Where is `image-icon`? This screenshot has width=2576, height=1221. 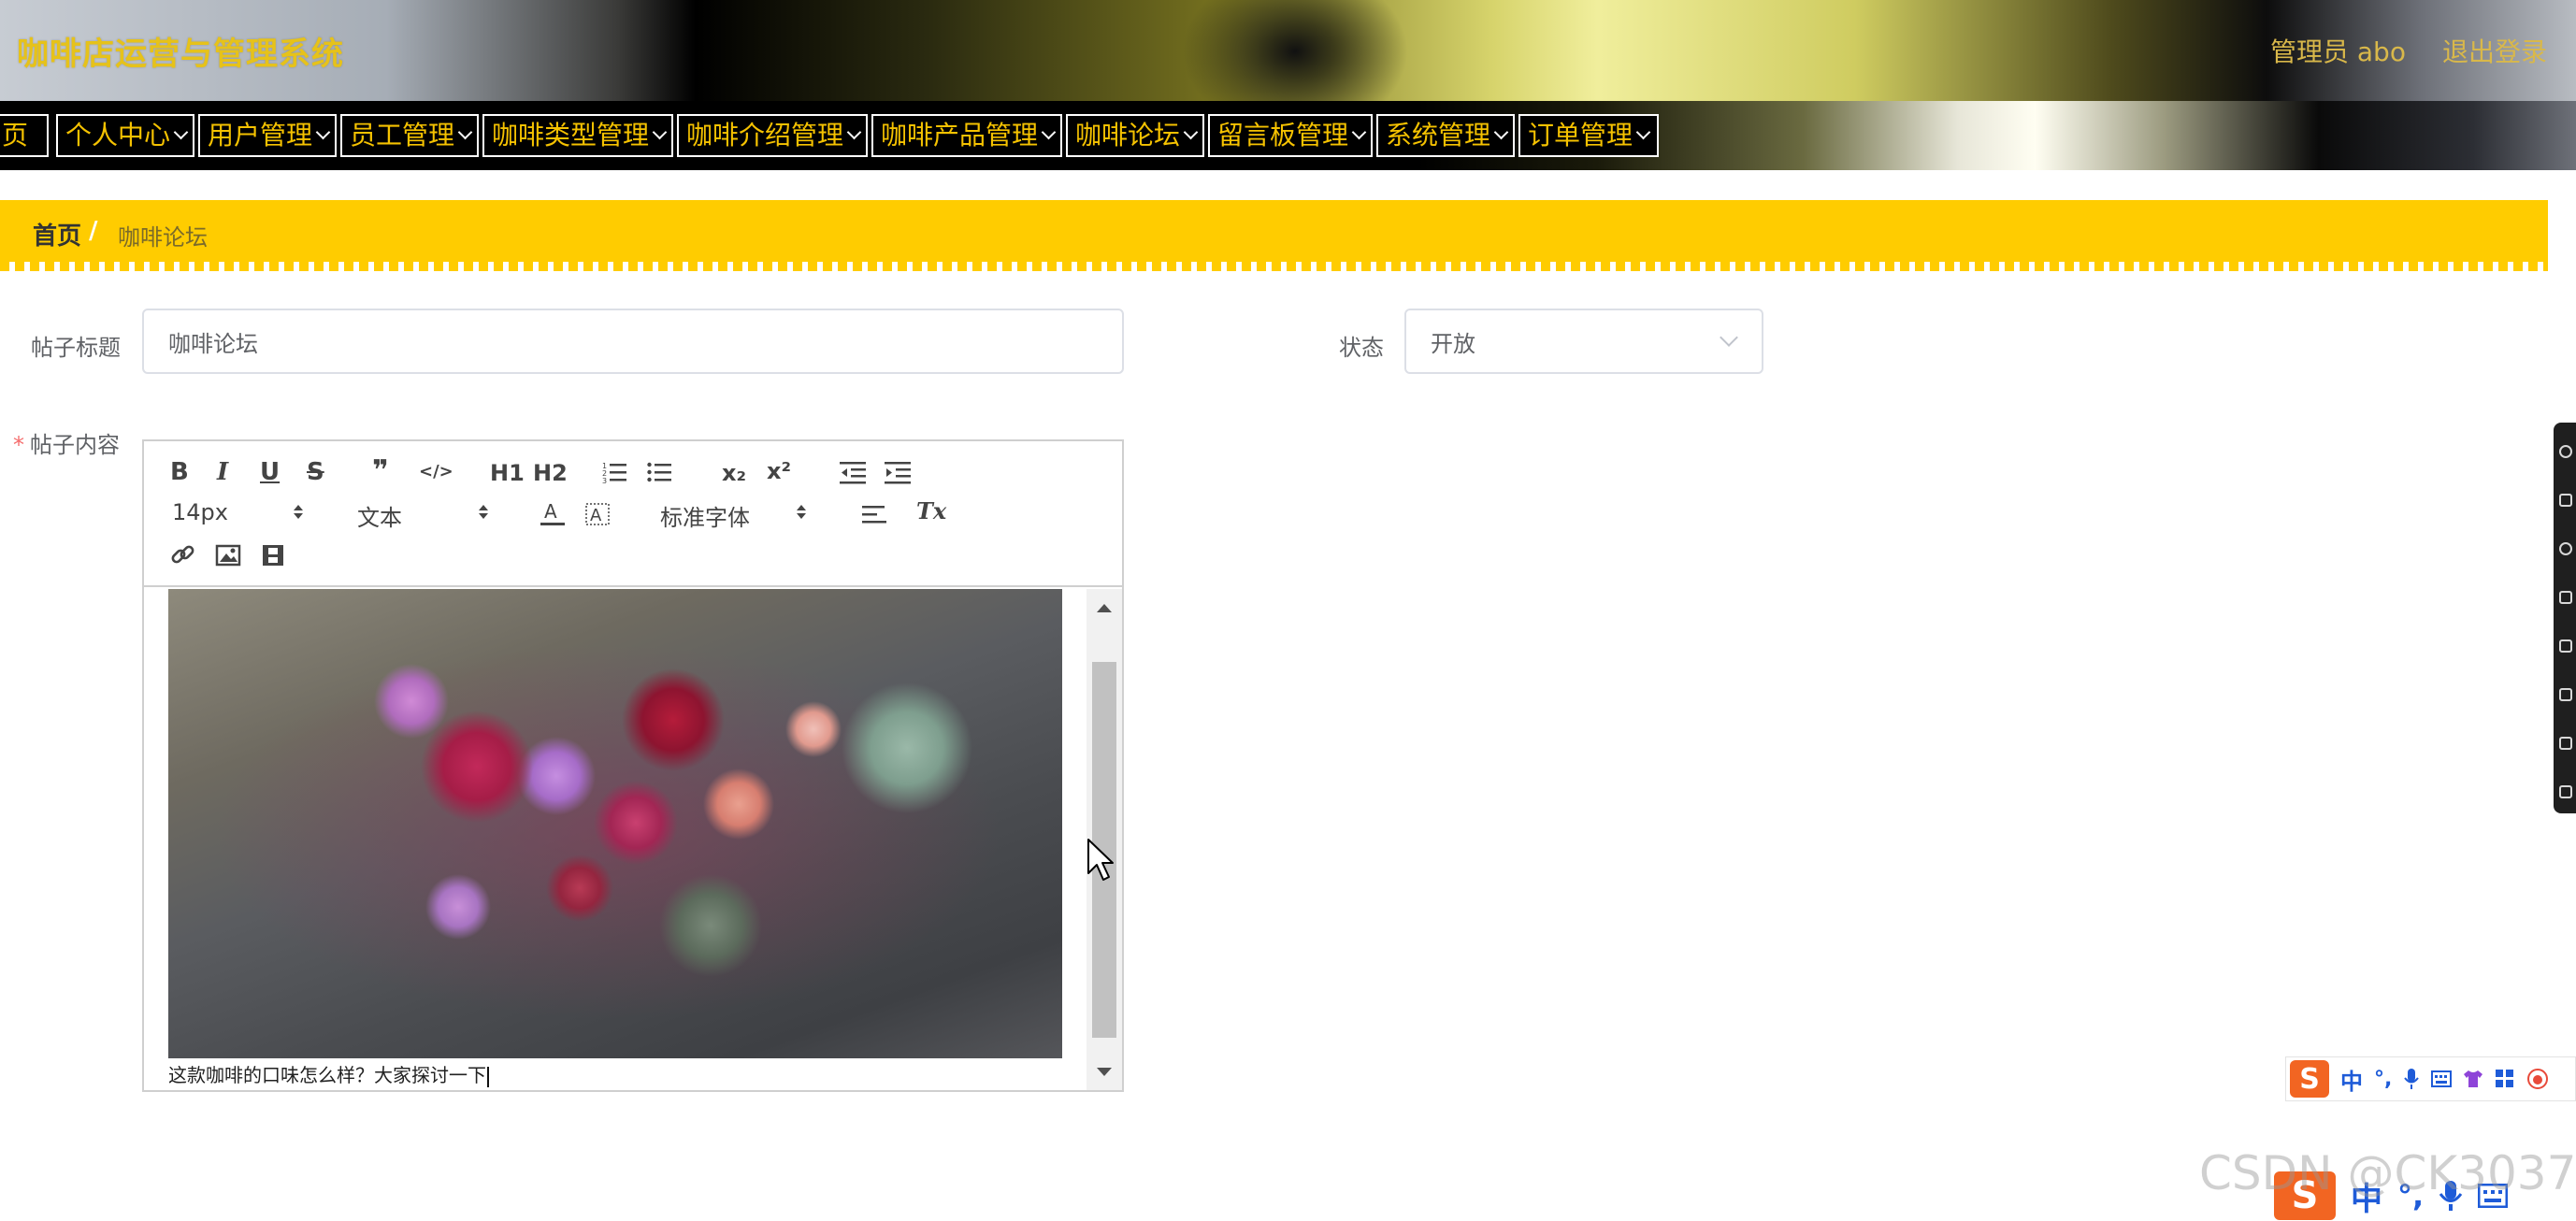 image-icon is located at coordinates (228, 555).